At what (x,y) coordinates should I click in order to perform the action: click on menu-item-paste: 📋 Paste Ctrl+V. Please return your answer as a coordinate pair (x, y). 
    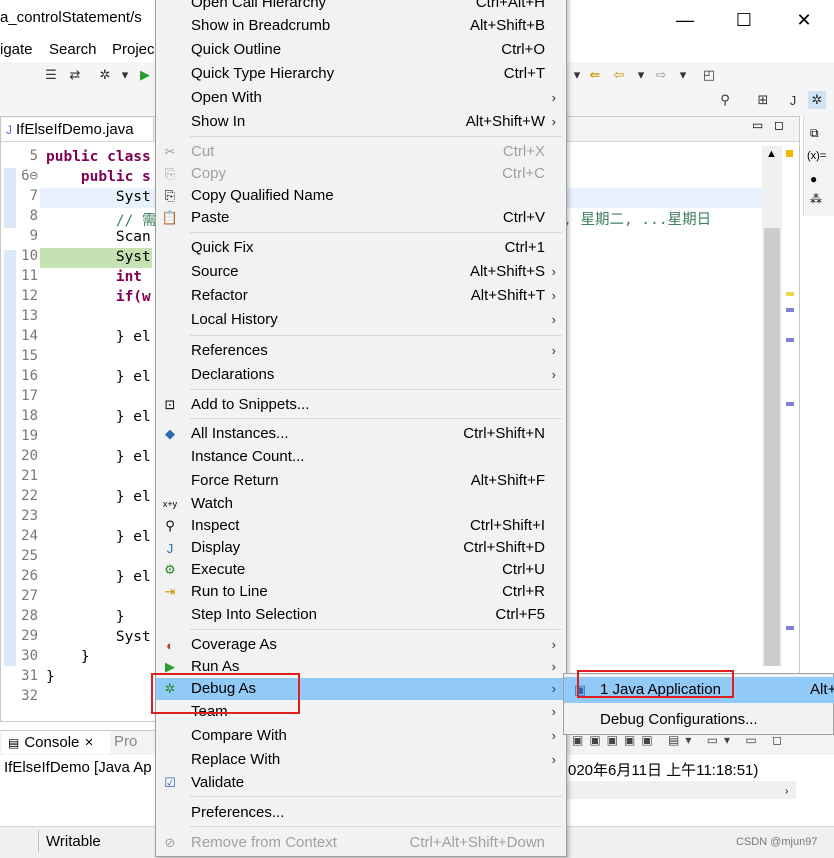
    Looking at the image, I should click on (361, 218).